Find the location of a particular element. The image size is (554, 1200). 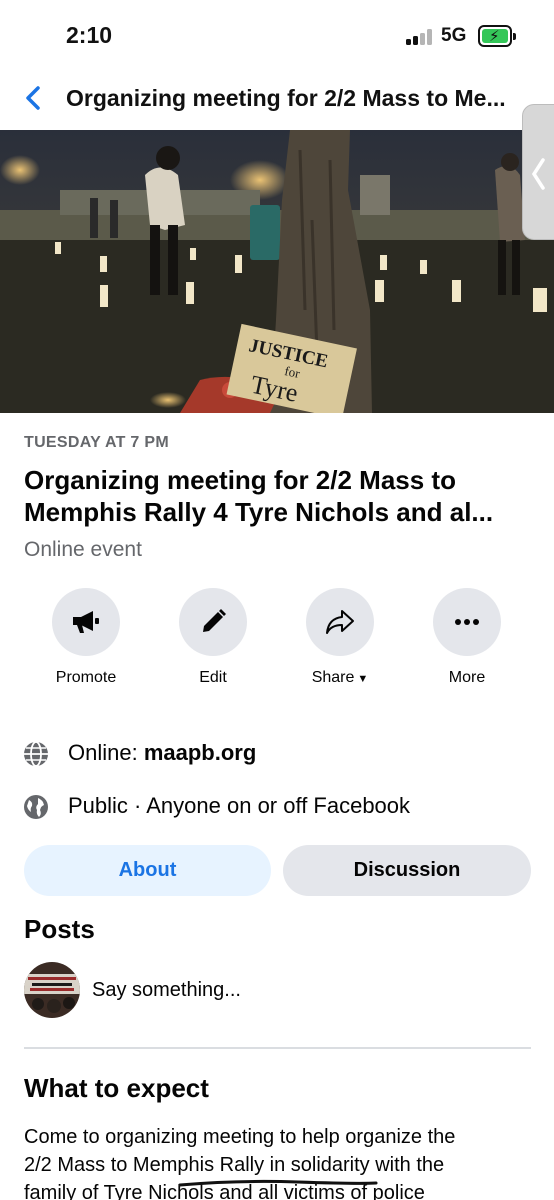

promote-circle is located at coordinates (86, 622).